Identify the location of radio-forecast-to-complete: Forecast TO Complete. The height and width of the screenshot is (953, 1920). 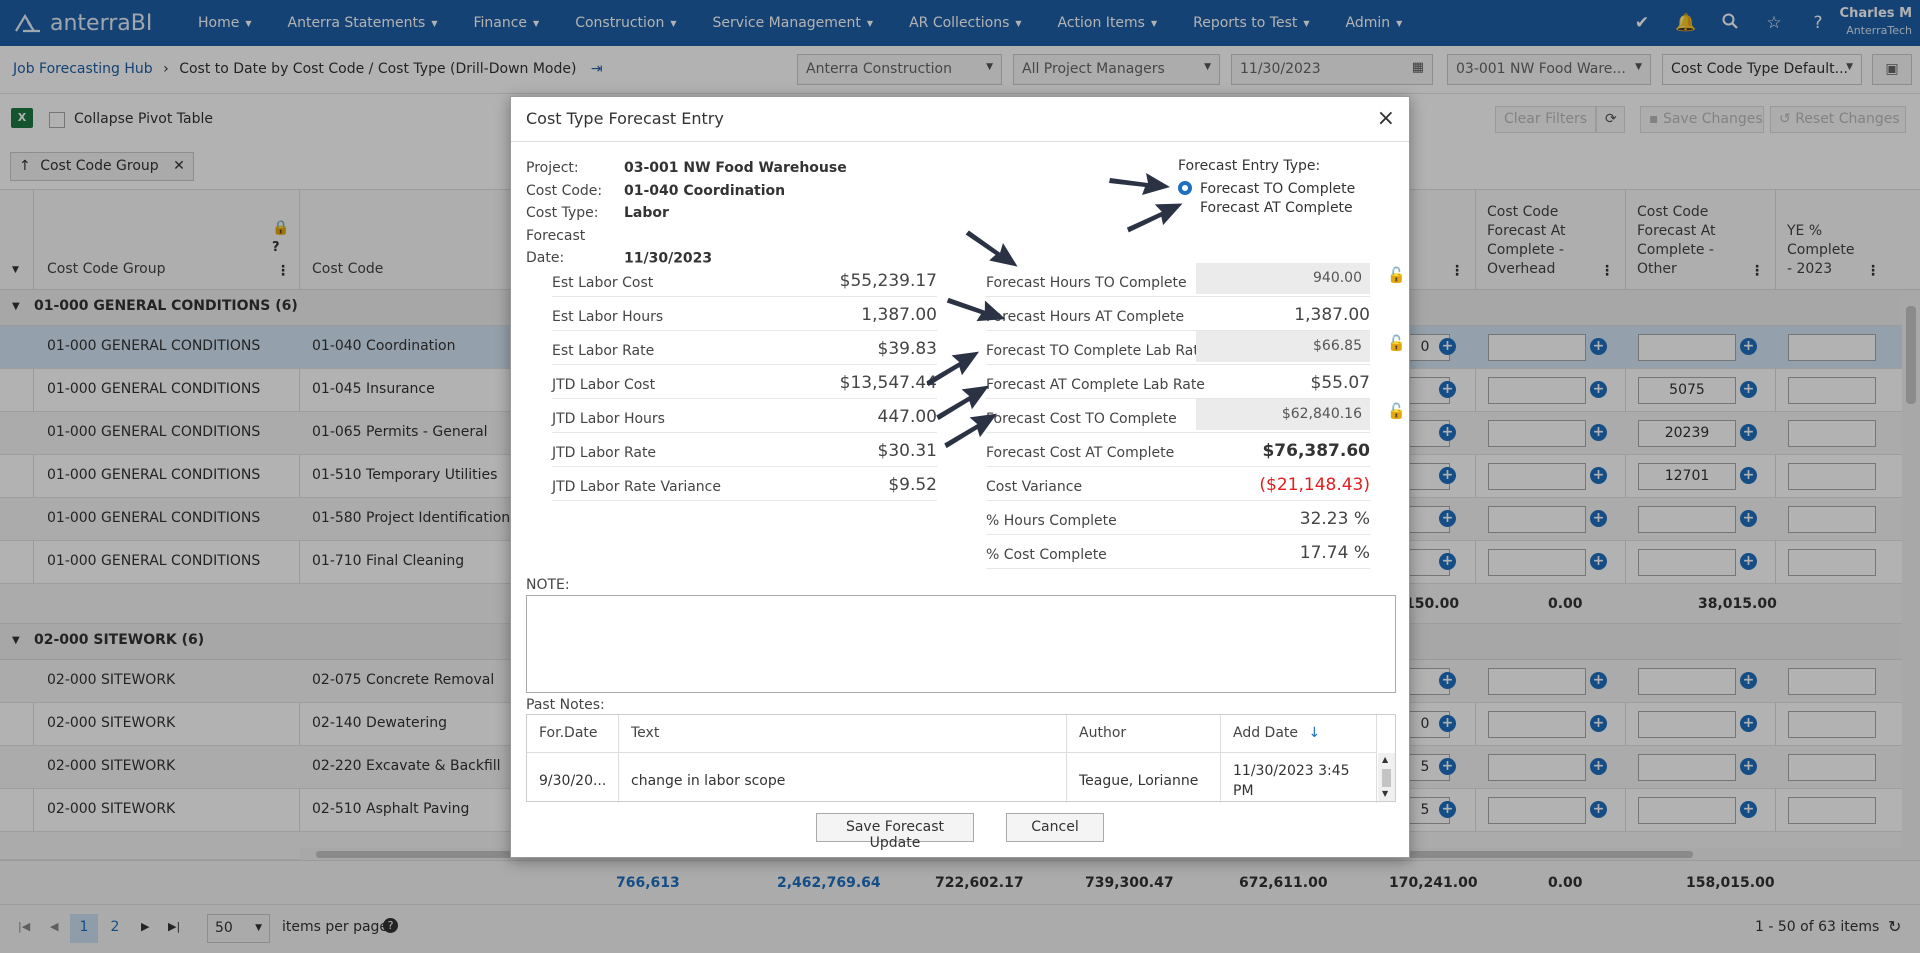
(1266, 189).